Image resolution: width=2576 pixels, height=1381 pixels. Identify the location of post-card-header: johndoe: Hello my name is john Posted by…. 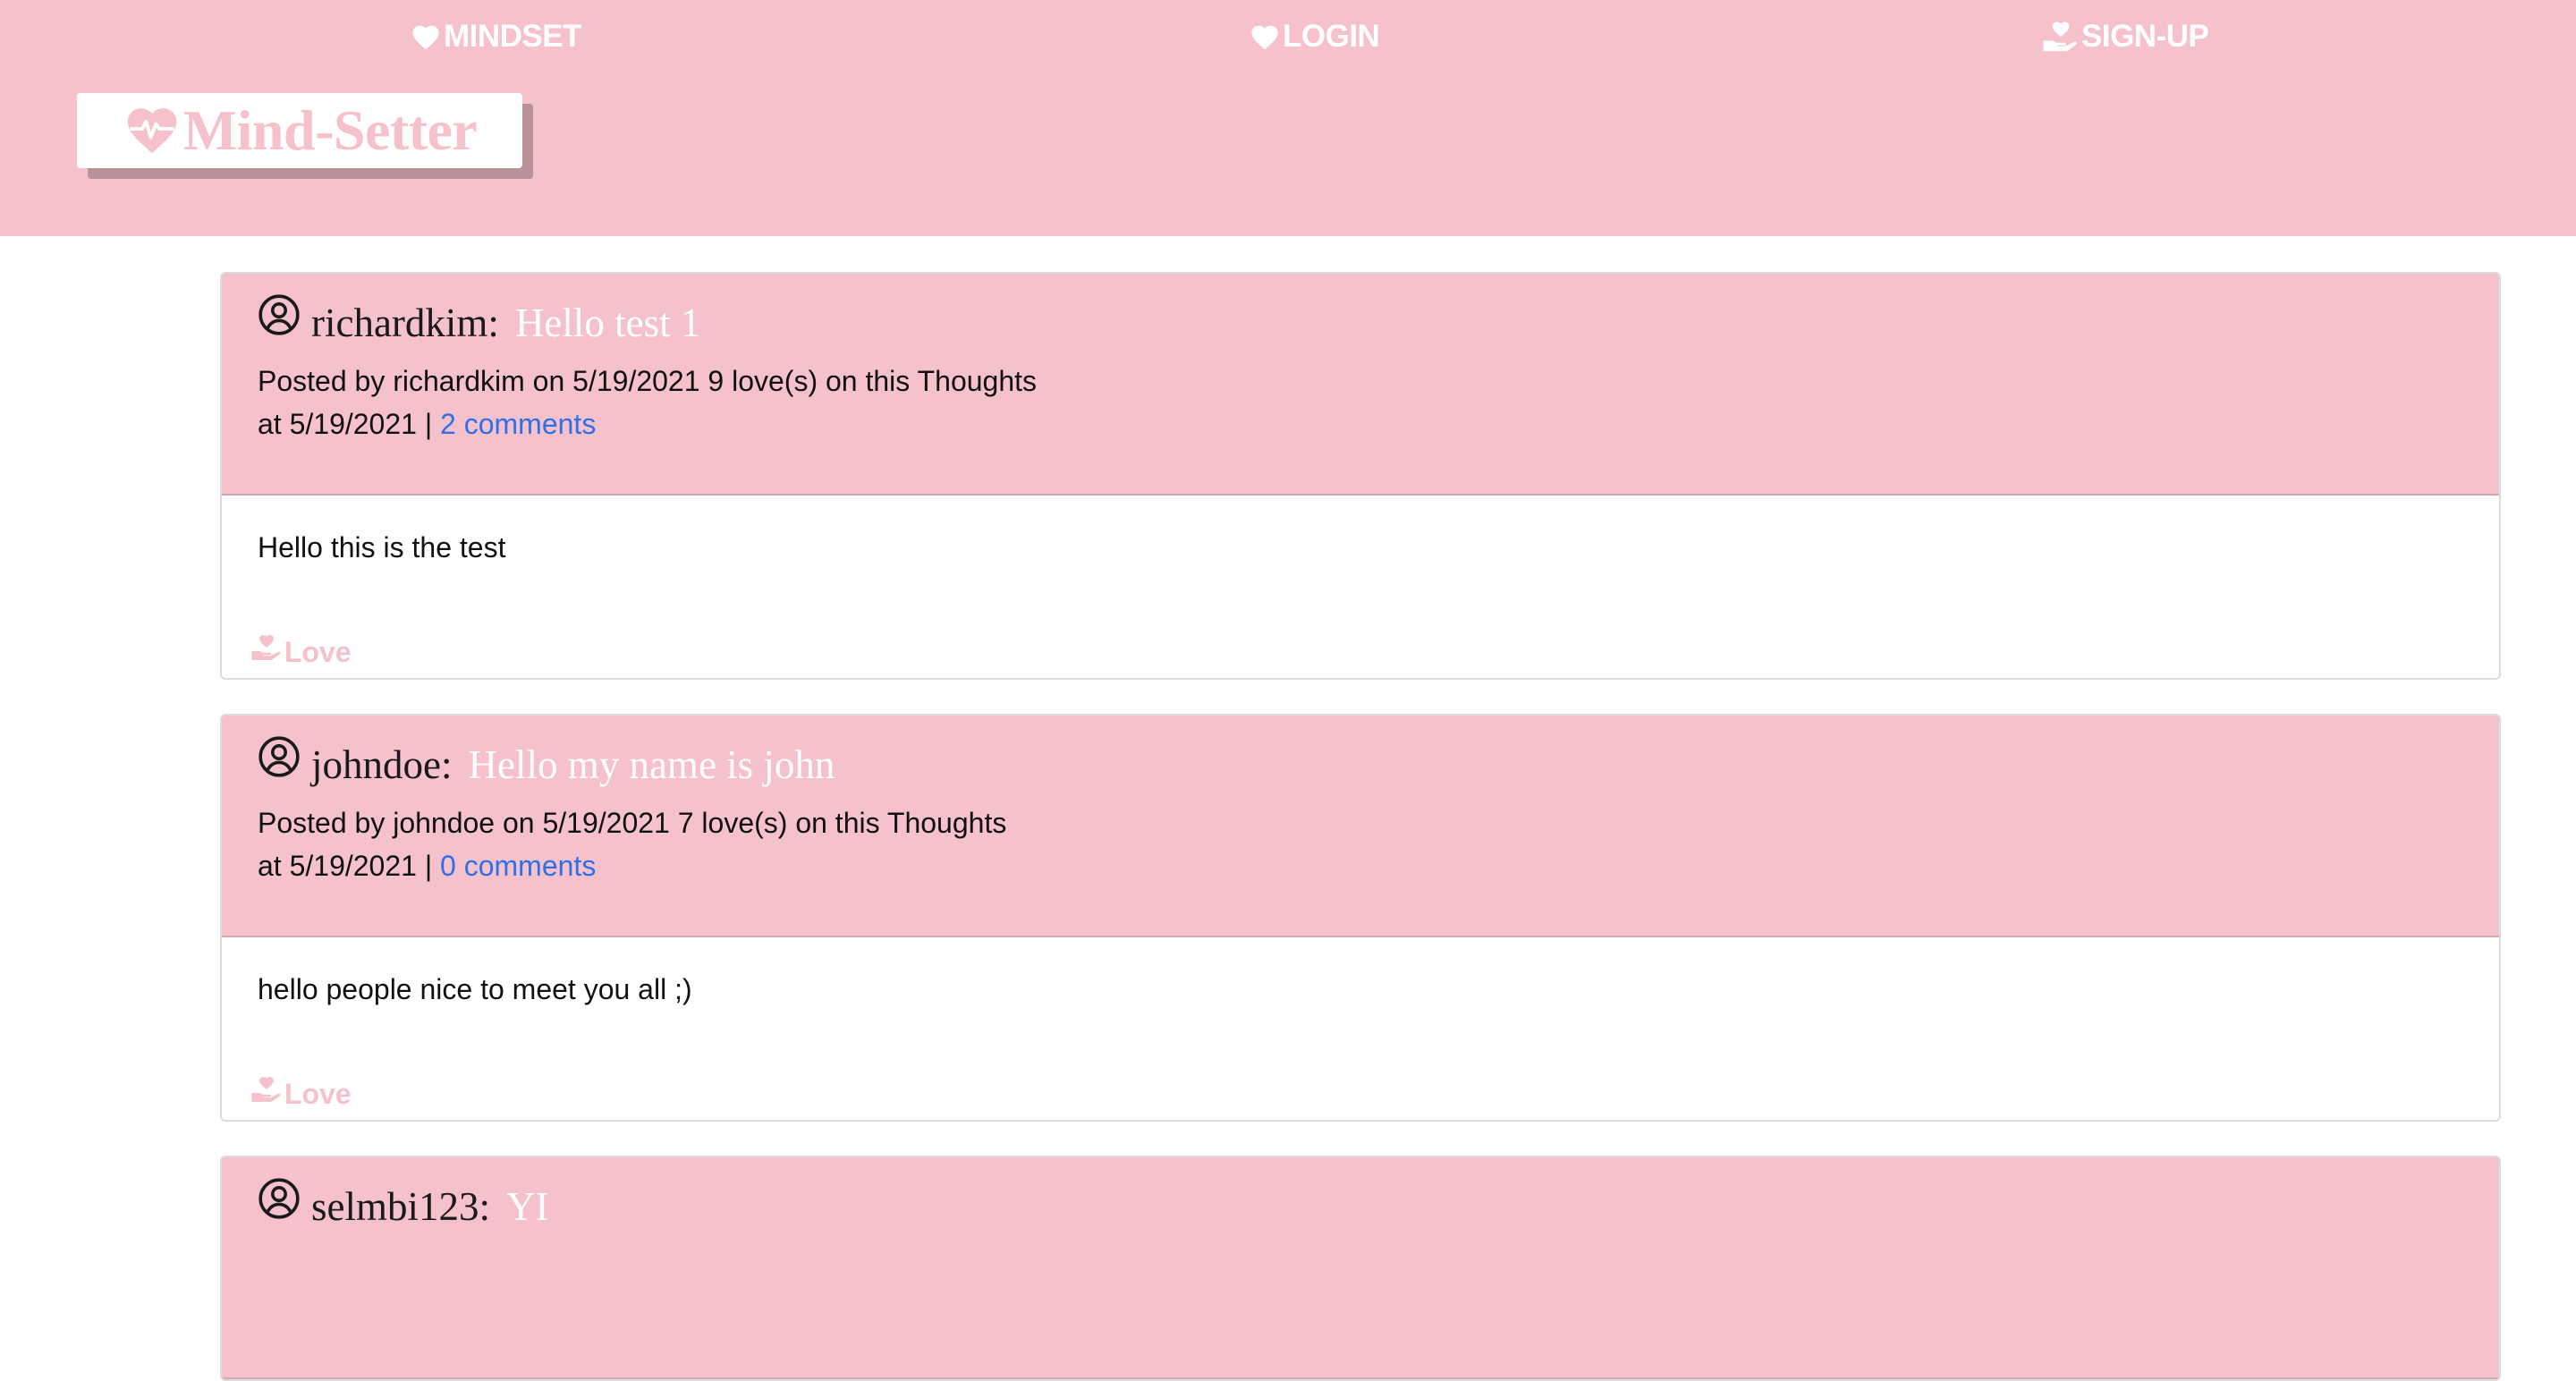
(1360, 826).